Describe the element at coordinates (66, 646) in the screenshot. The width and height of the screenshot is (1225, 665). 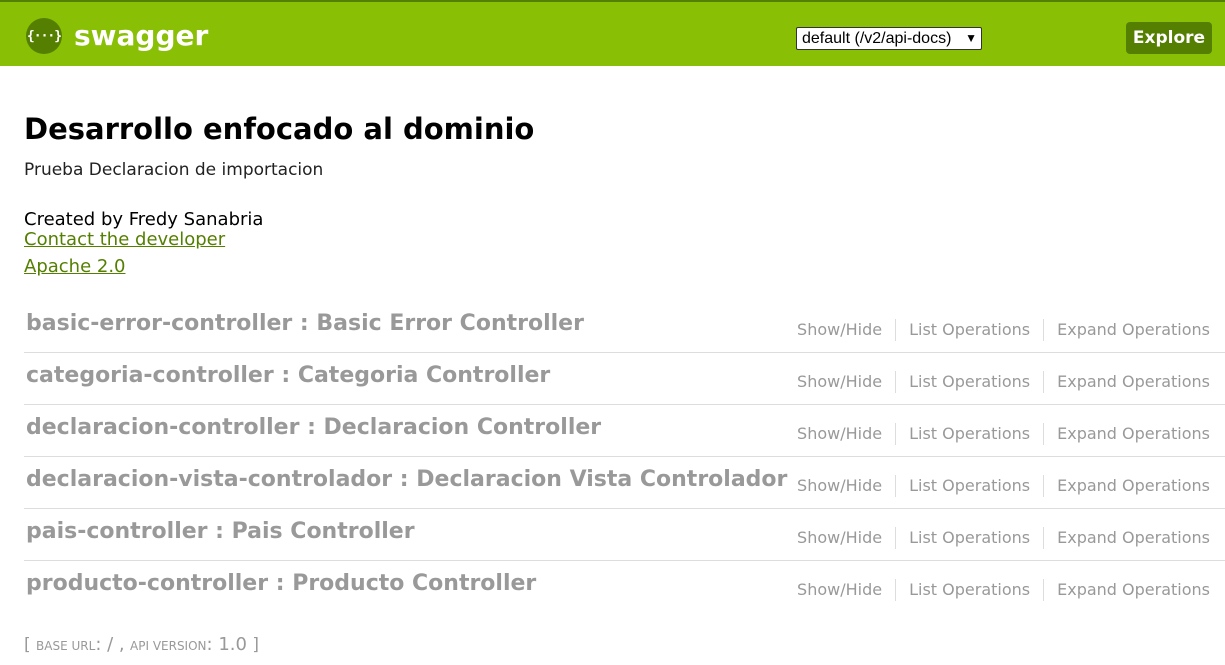
I see `base-url-label: base url` at that location.